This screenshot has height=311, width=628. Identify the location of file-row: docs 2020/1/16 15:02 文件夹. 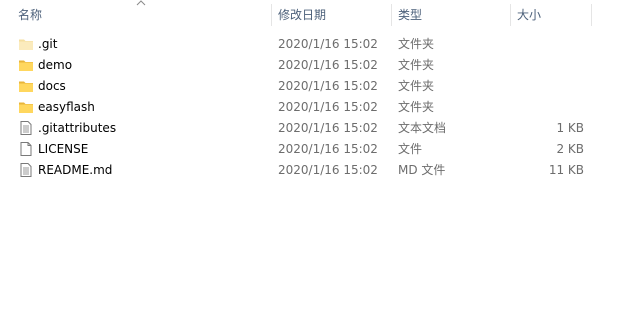
(314, 86).